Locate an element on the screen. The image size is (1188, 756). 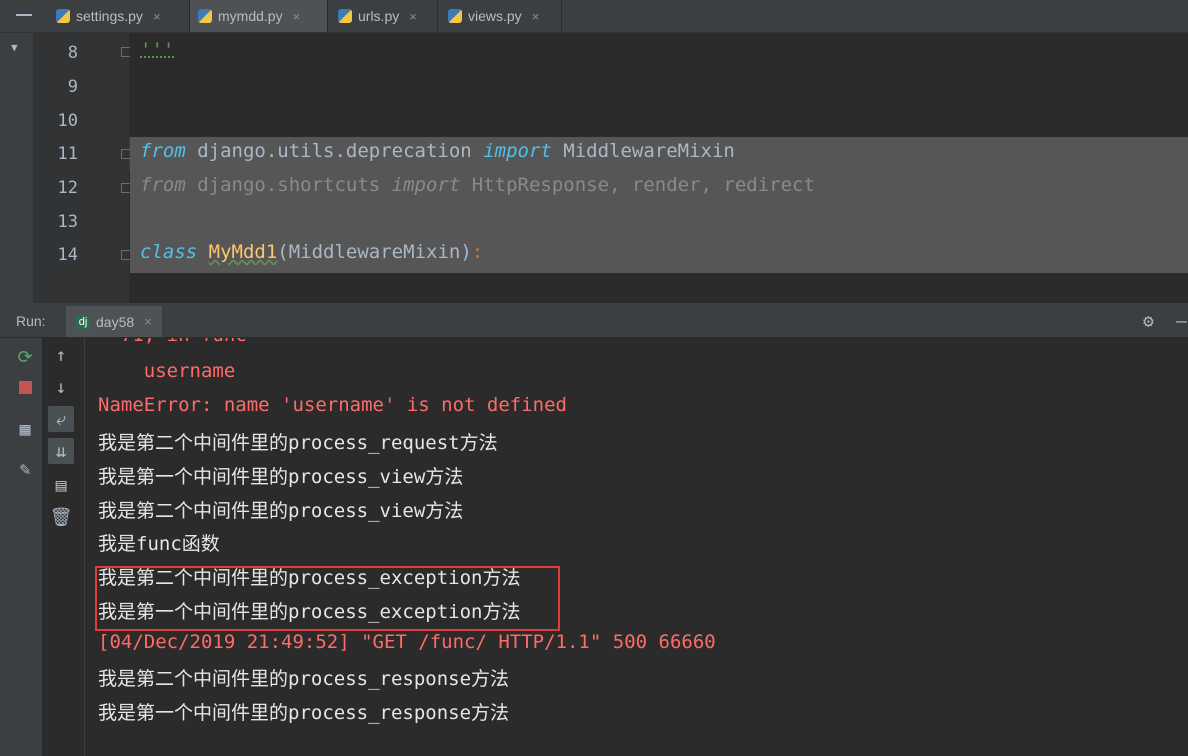
django-icon: dj is located at coordinates (83, 321).